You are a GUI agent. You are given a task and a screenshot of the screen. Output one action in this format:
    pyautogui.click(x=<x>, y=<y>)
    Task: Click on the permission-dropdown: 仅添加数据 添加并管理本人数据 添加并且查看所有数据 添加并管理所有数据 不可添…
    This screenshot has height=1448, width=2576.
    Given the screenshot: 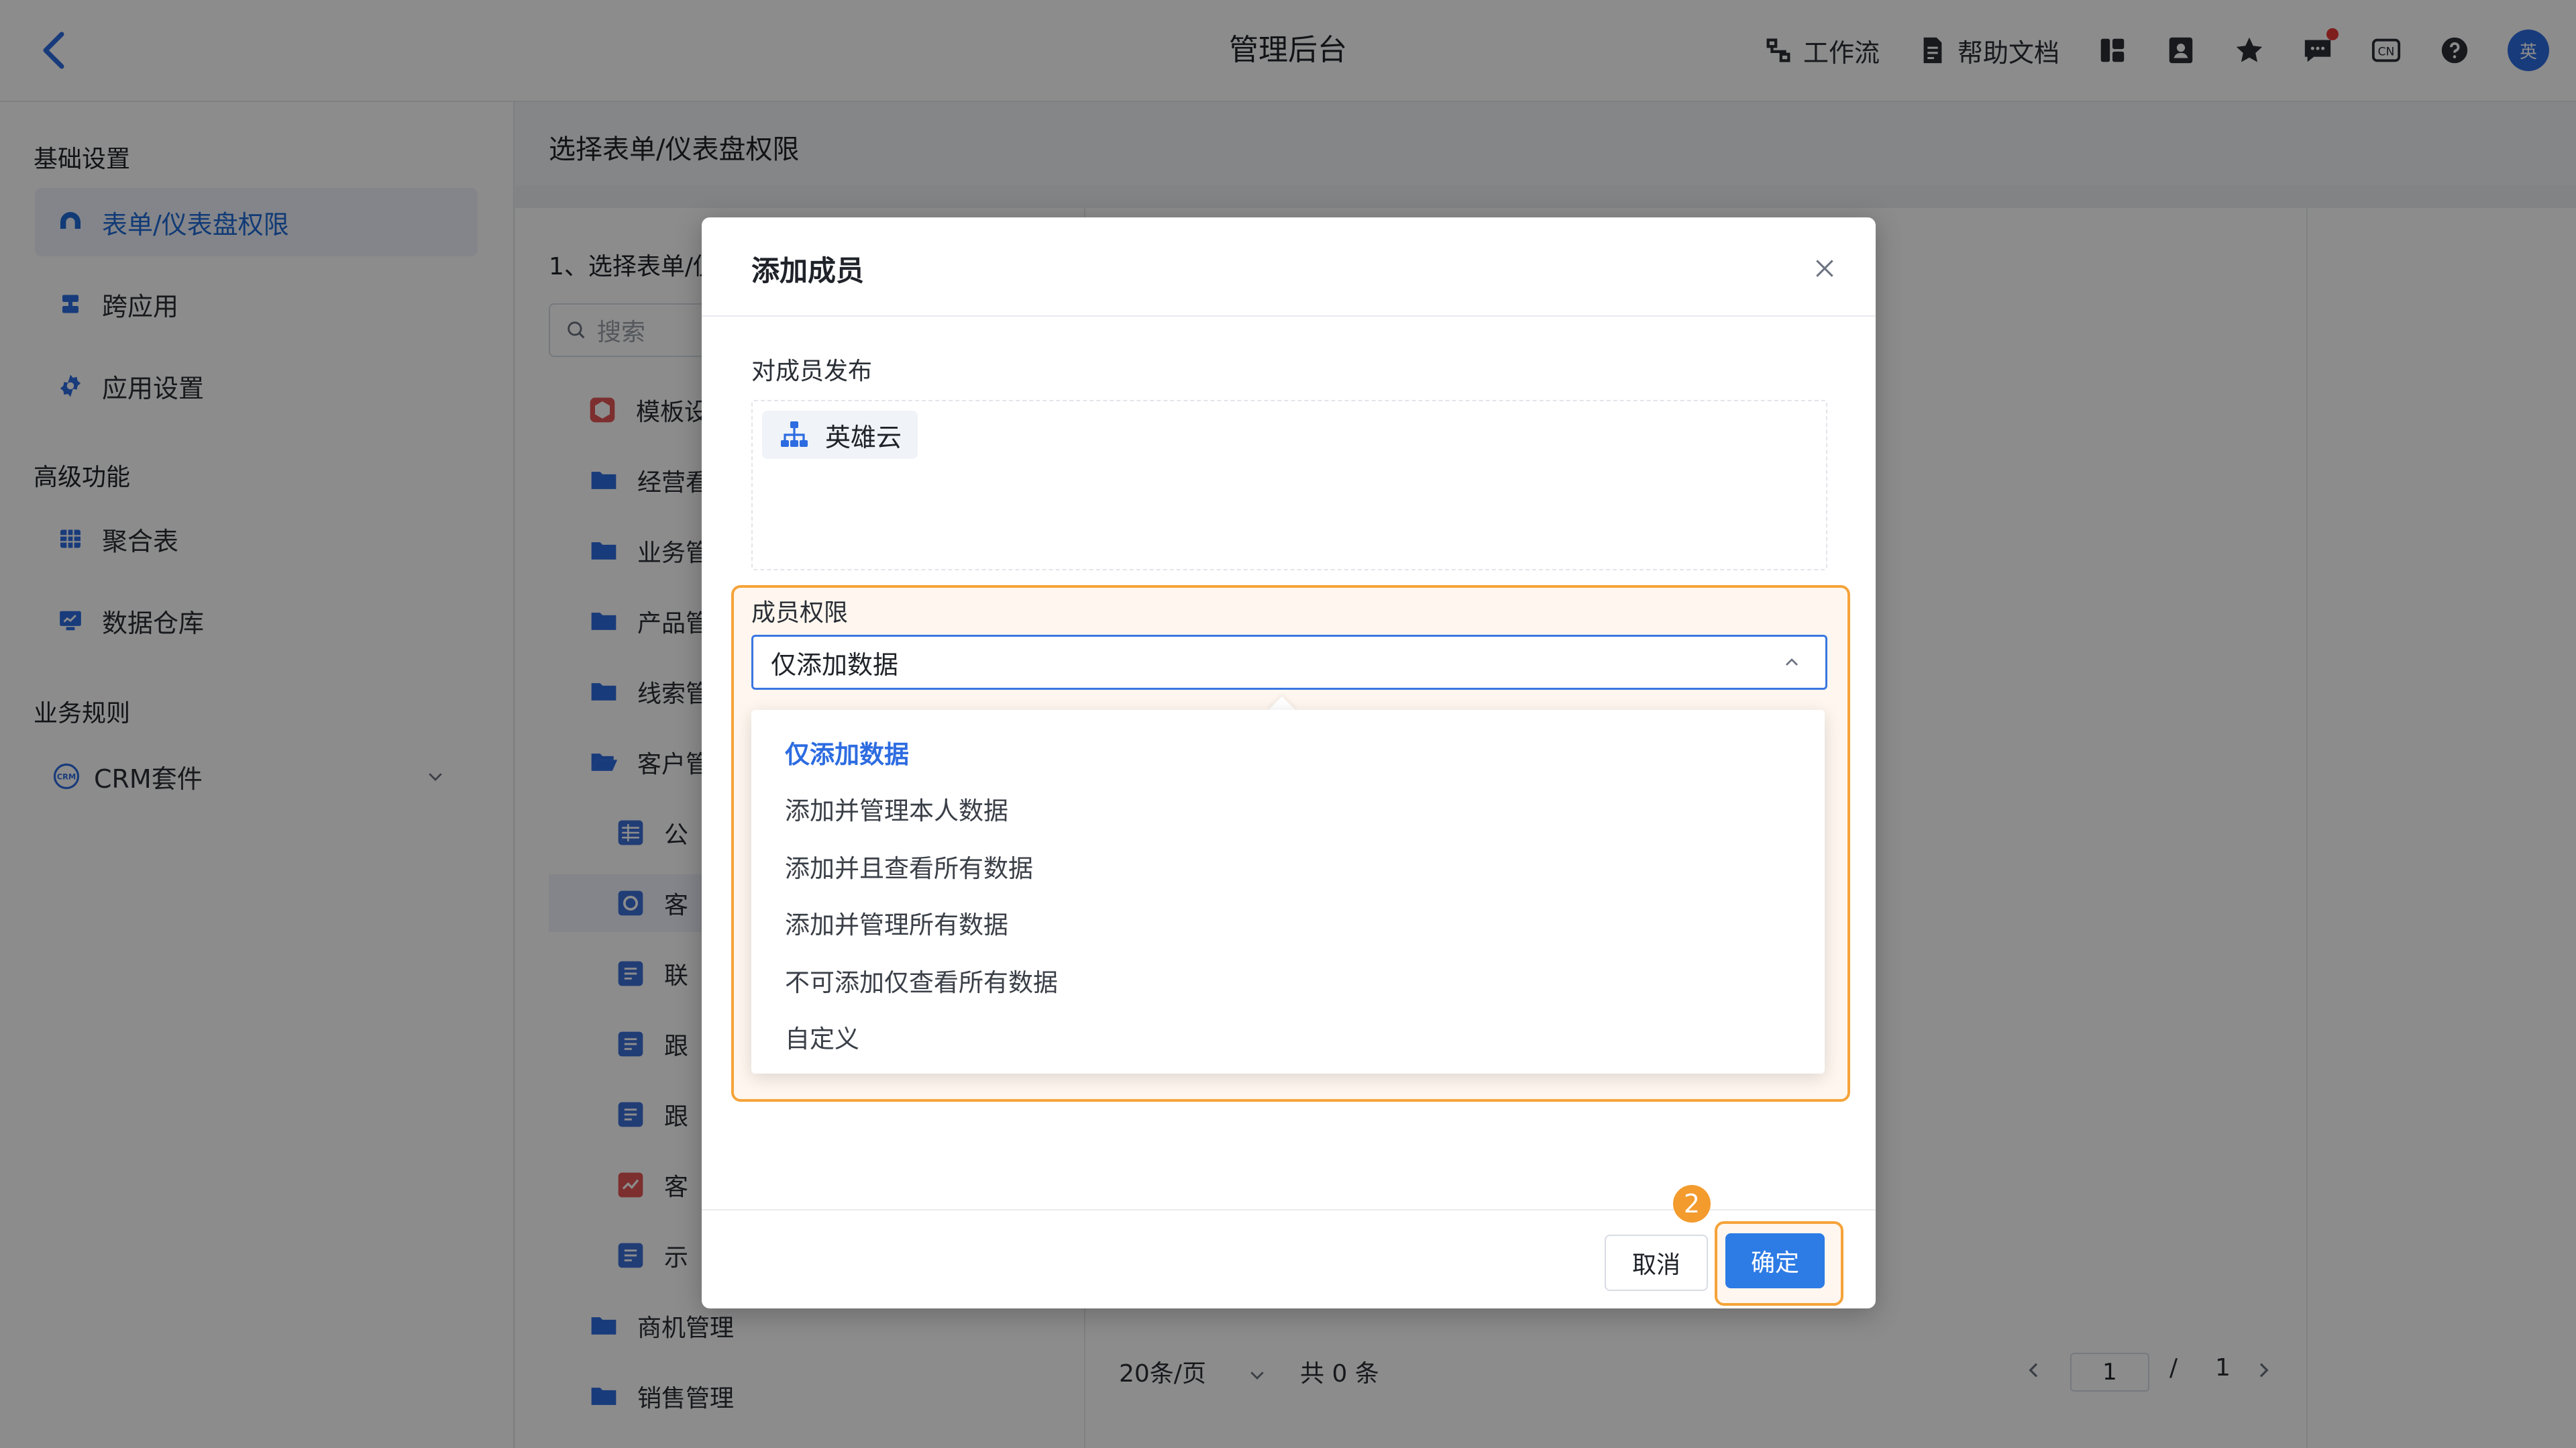 What is the action you would take?
    pyautogui.click(x=1288, y=892)
    